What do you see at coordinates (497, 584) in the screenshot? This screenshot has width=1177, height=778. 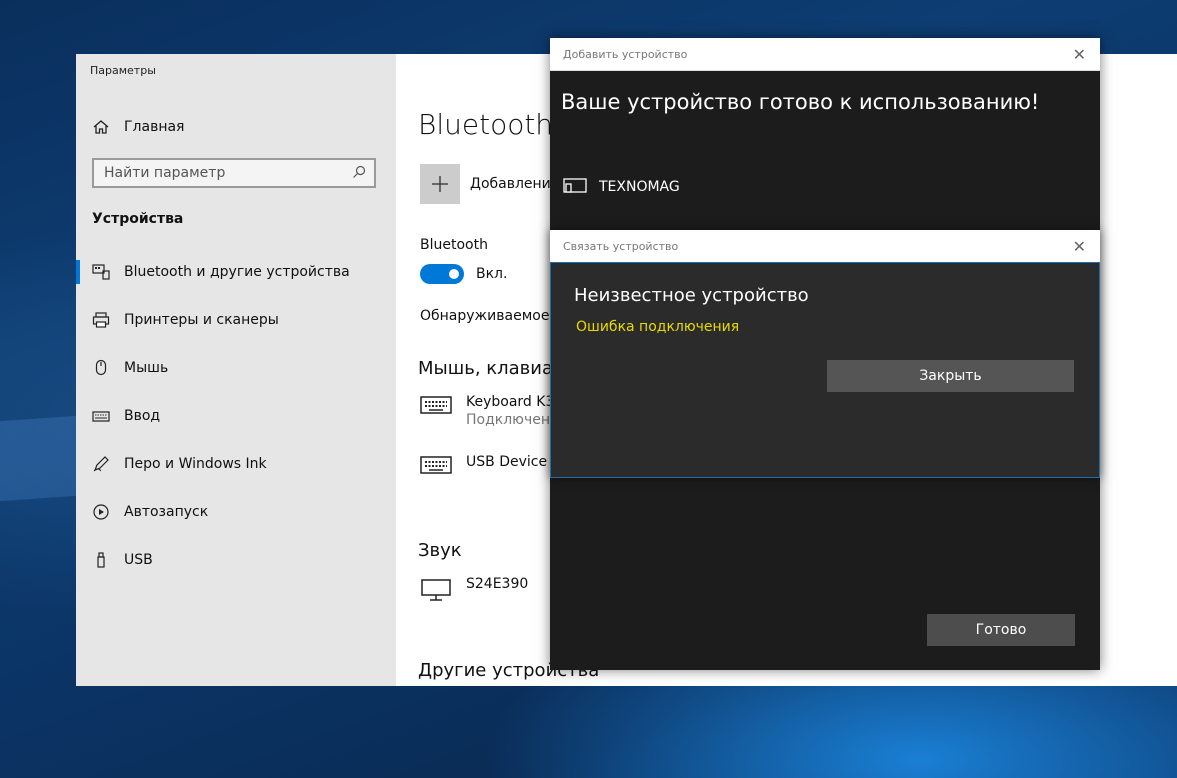 I see `device-name: S24E390` at bounding box center [497, 584].